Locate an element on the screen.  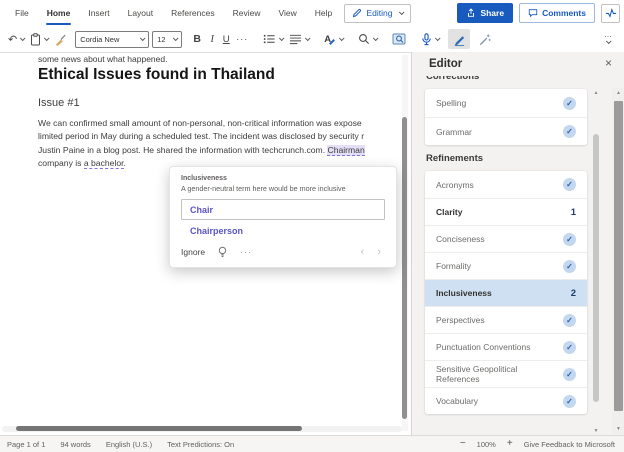
text-predictions-toggle: Text Predictions: On is located at coordinates (200, 444).